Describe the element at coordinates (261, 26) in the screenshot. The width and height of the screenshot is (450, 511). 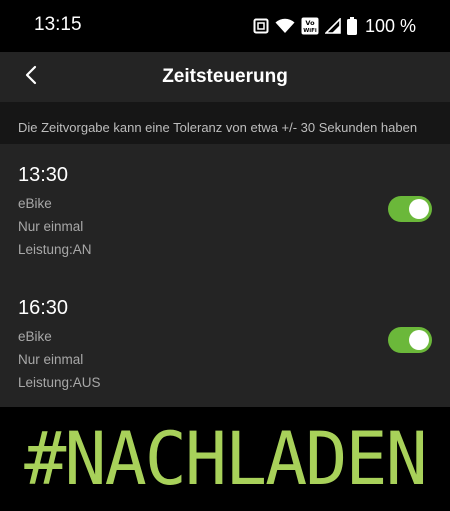
I see `nfc-icon` at that location.